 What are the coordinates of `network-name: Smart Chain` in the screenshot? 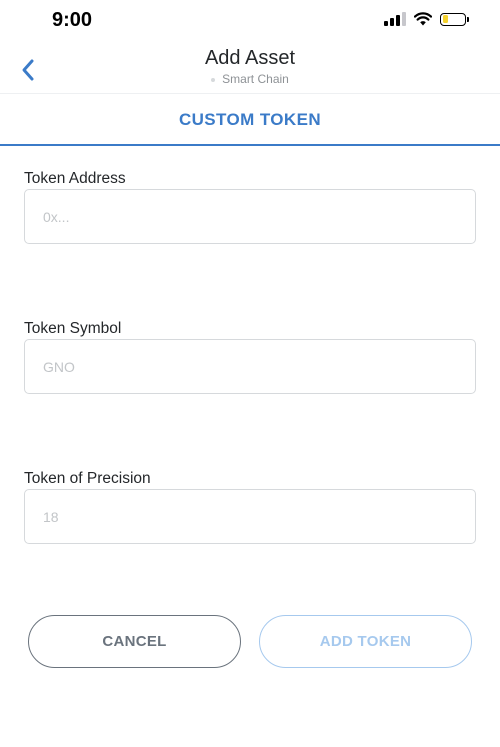 It's located at (255, 79).